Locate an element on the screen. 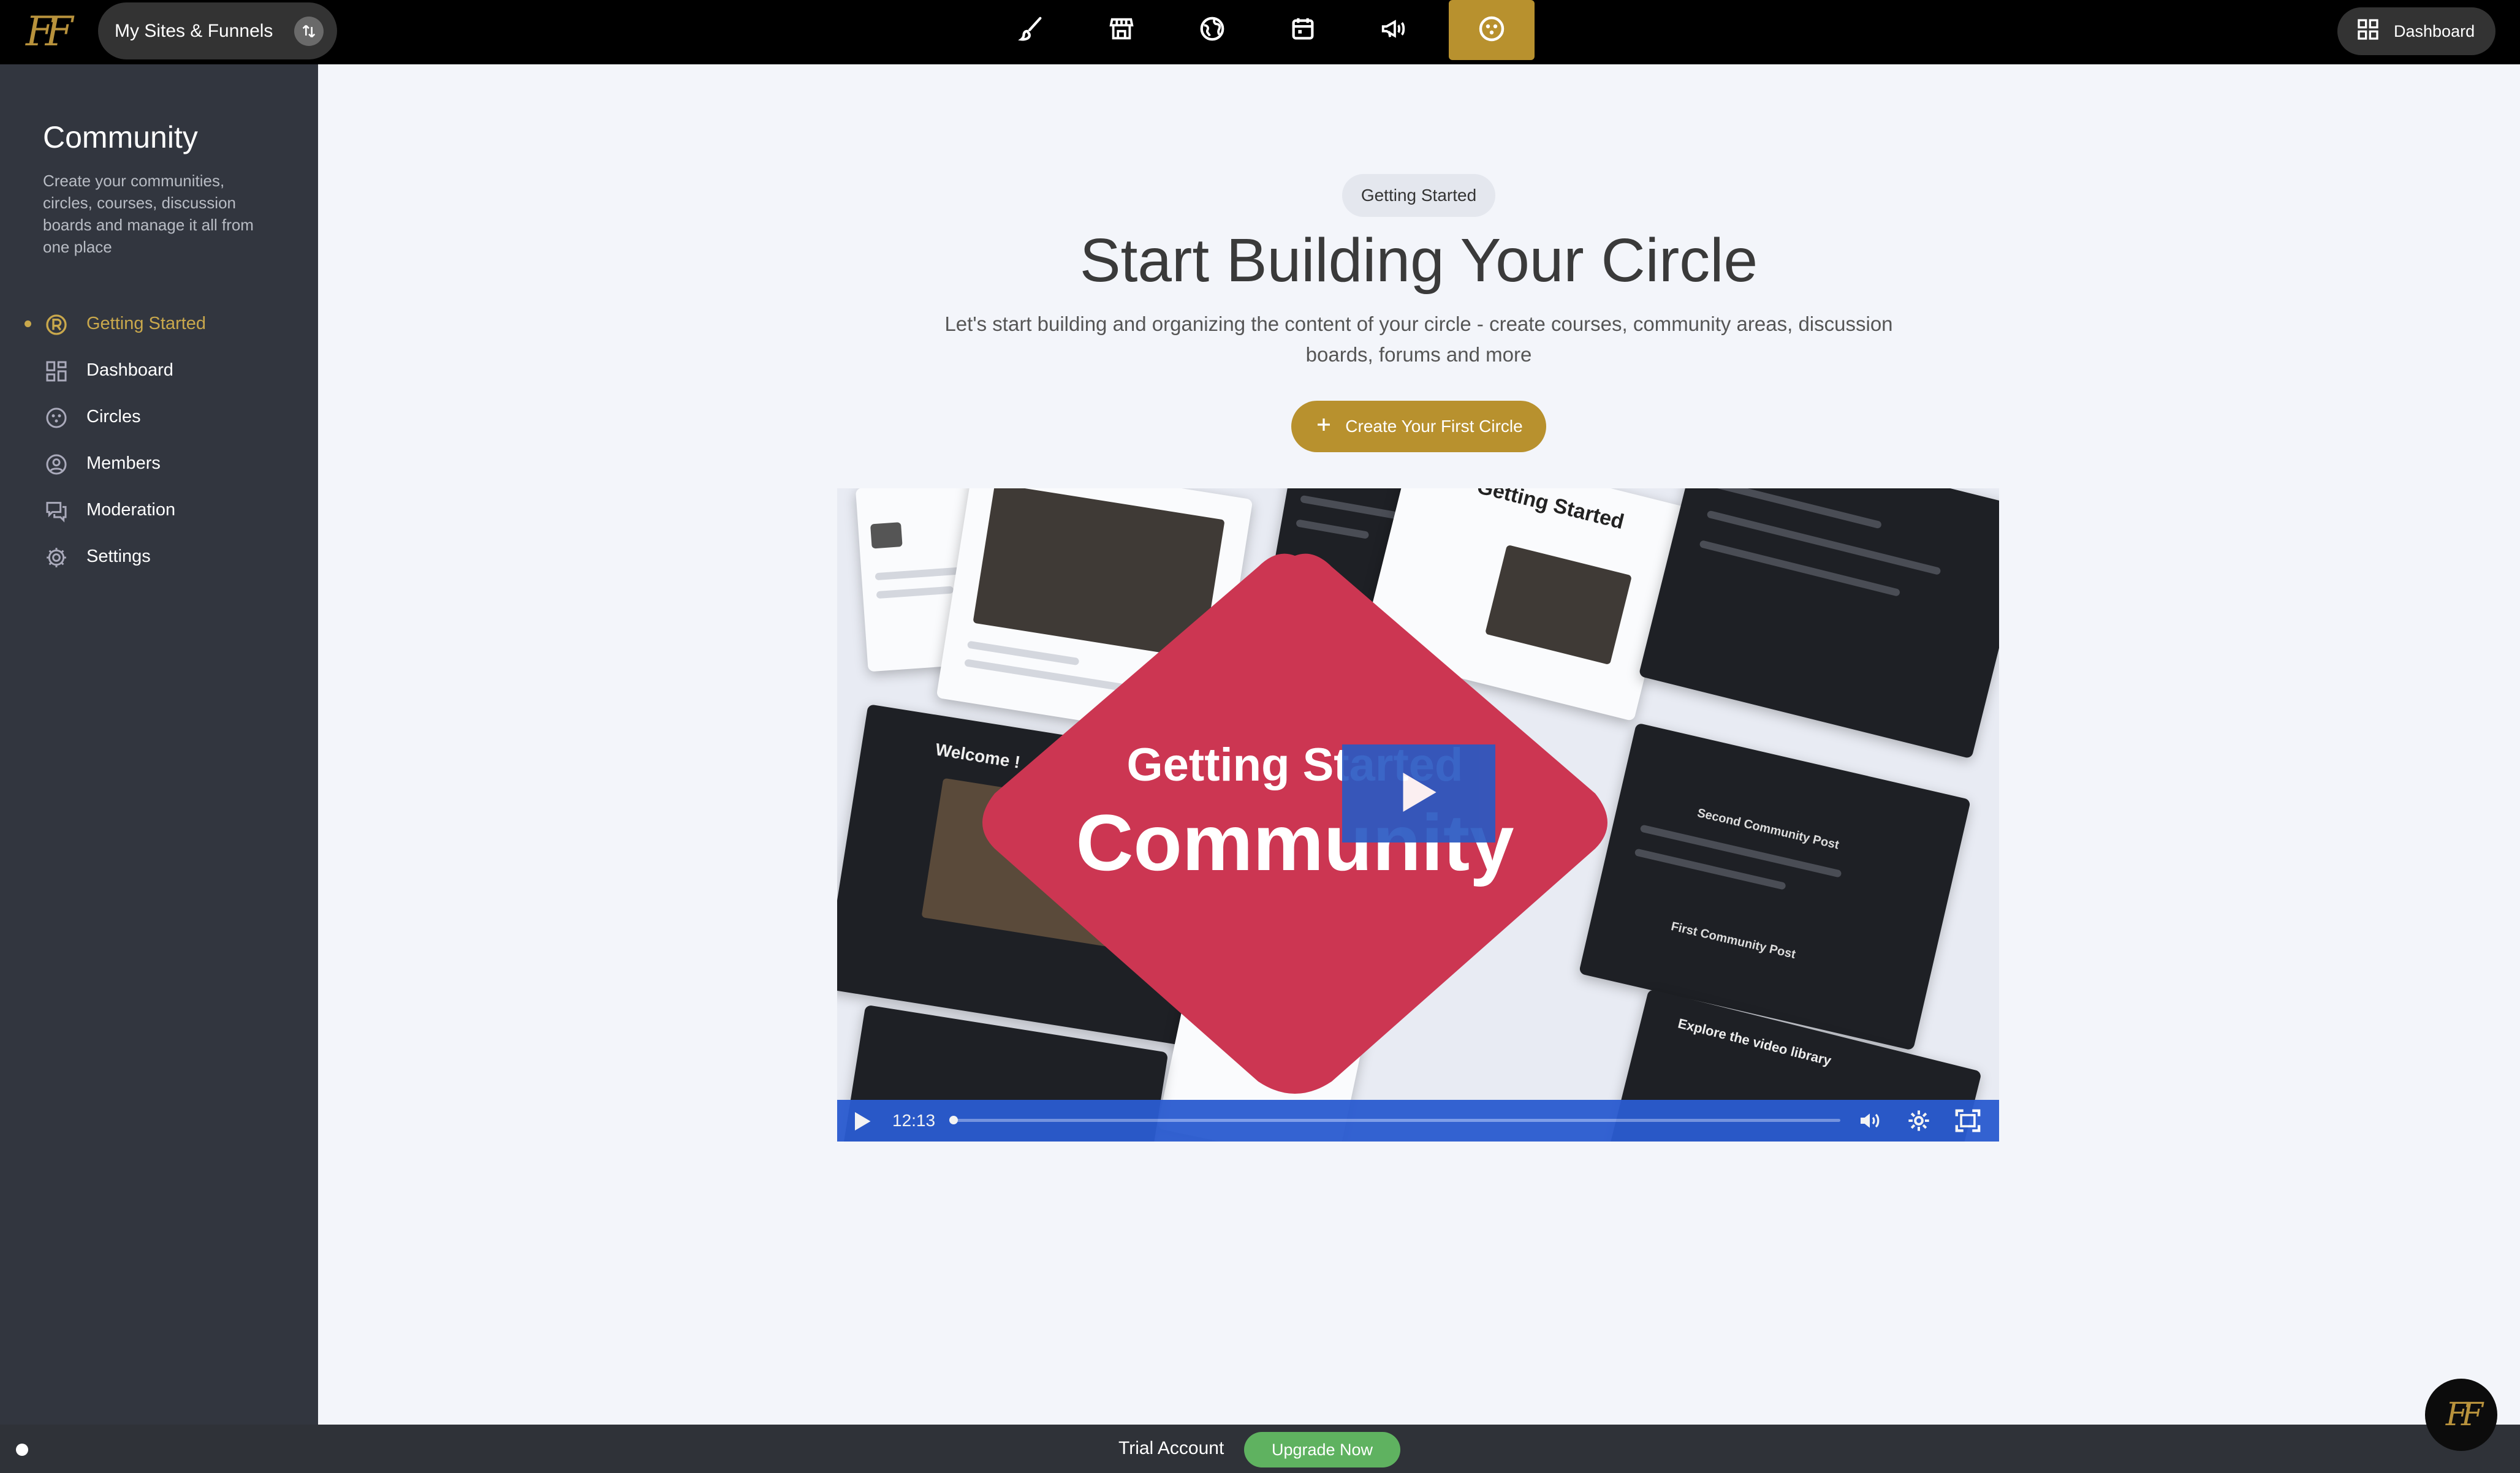  sidebar-title: Community is located at coordinates (120, 137).